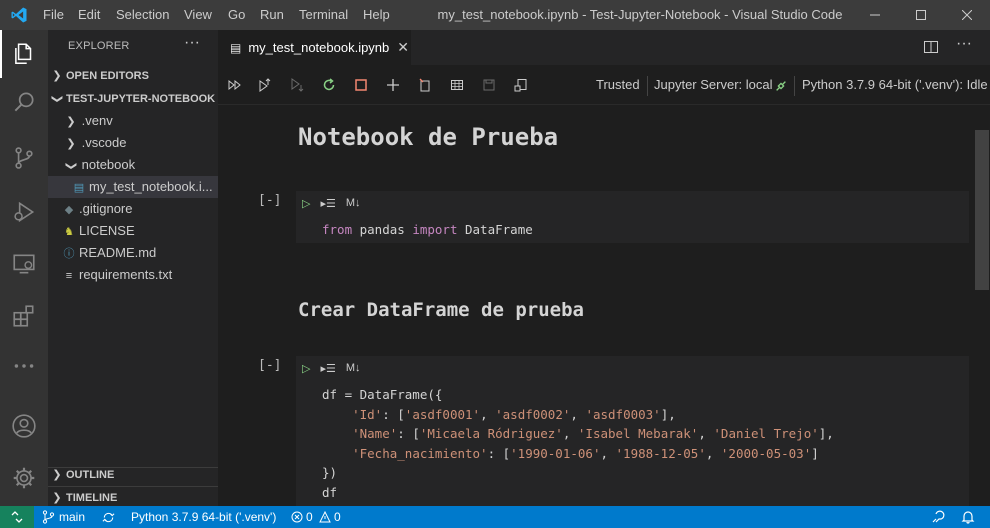 The image size is (990, 528). What do you see at coordinates (632, 217) in the screenshot?
I see `code-cell: ▷ ▸☰ M↓ from pandas import DataFrame` at bounding box center [632, 217].